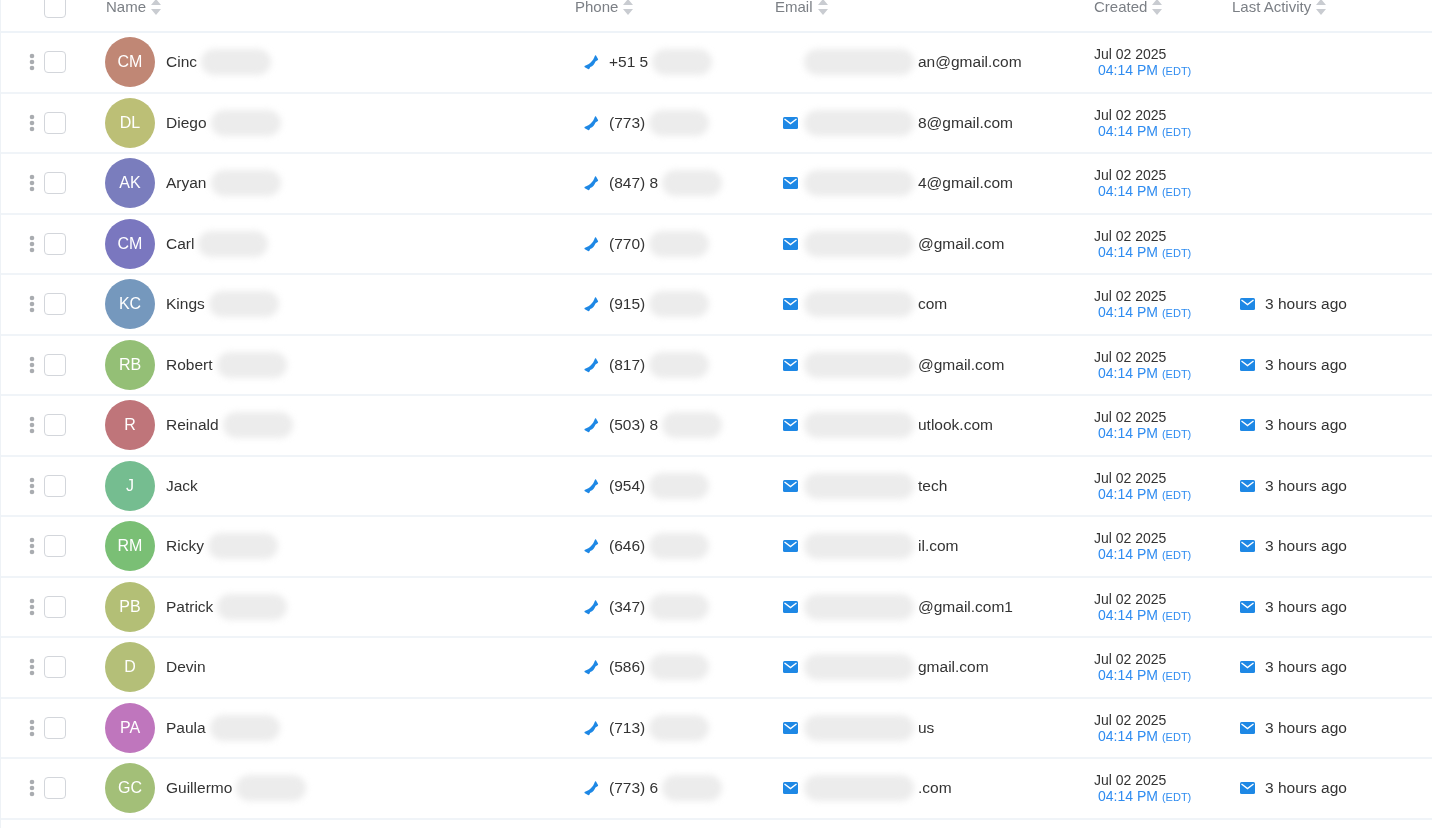 This screenshot has height=828, width=1432. Describe the element at coordinates (634, 788) in the screenshot. I see `phone-number: (773) 6` at that location.